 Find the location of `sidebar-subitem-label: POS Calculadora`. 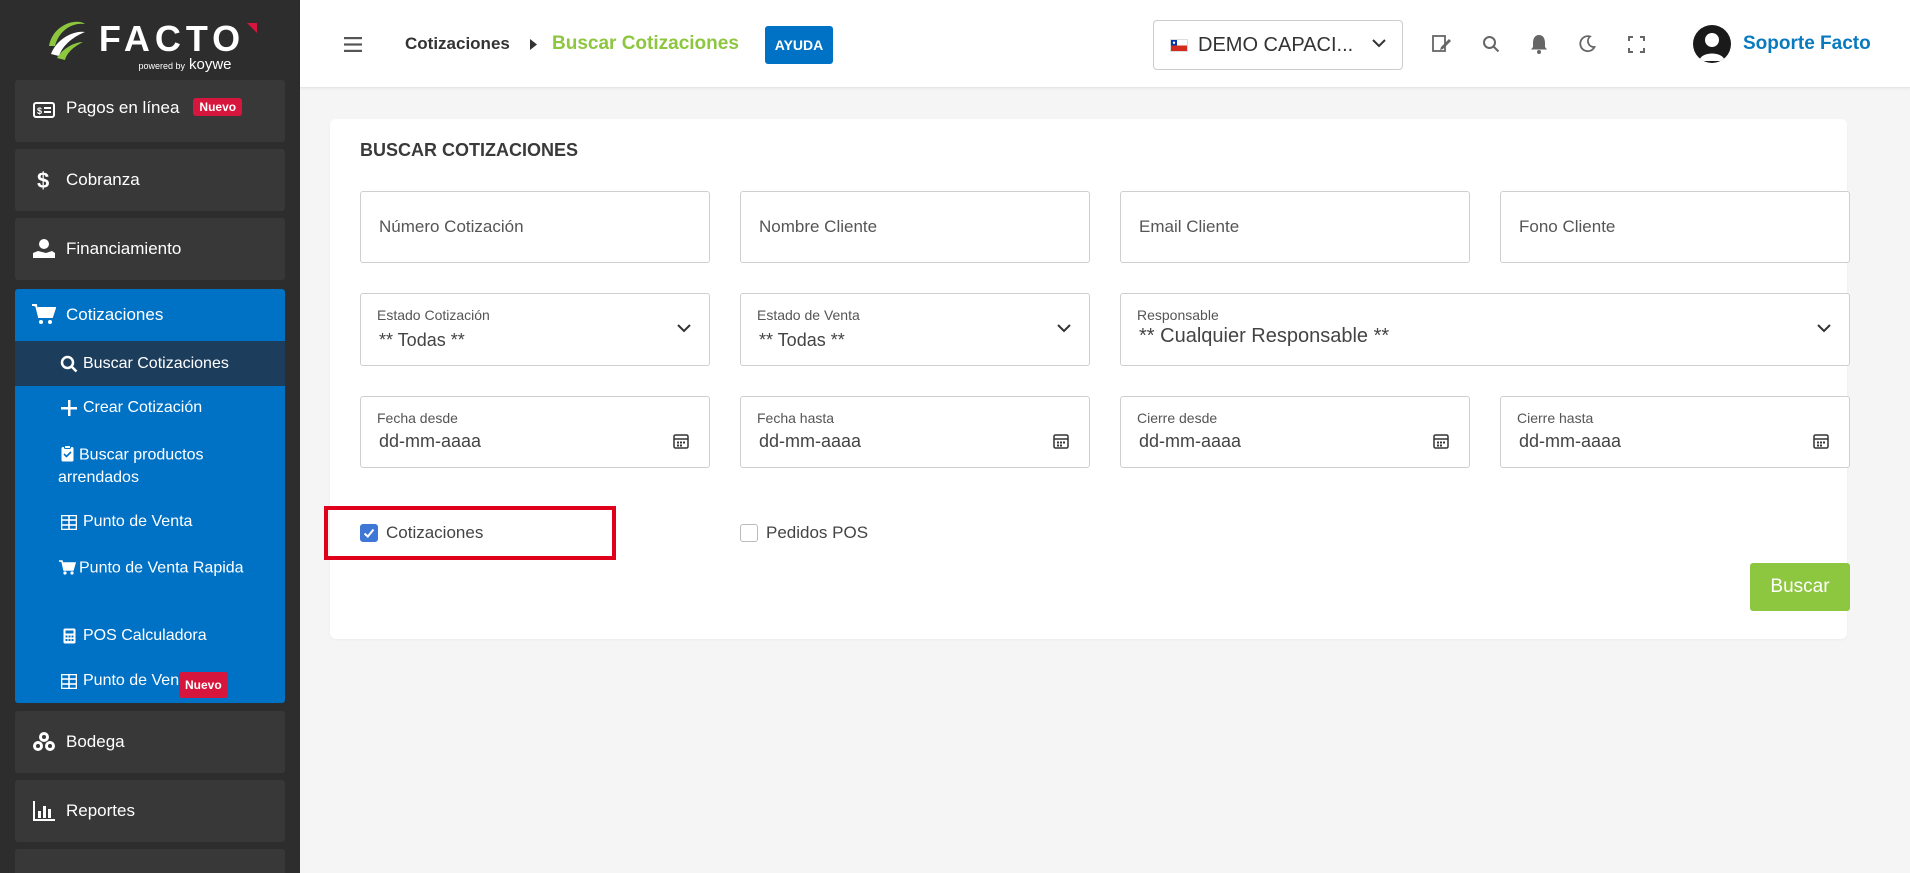

sidebar-subitem-label: POS Calculadora is located at coordinates (145, 635).